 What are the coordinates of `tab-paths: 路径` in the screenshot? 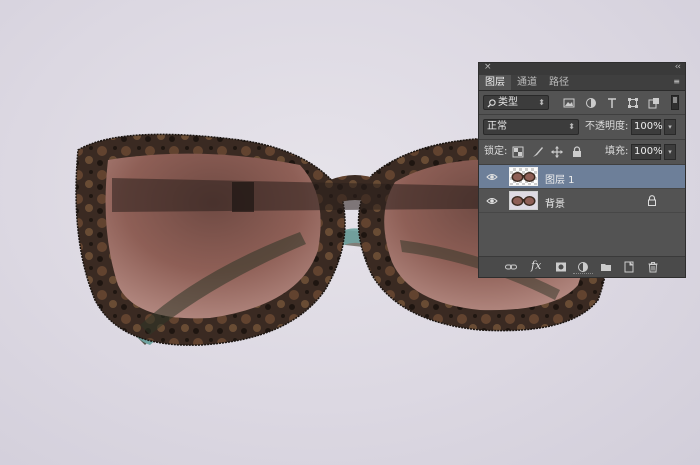 It's located at (559, 82).